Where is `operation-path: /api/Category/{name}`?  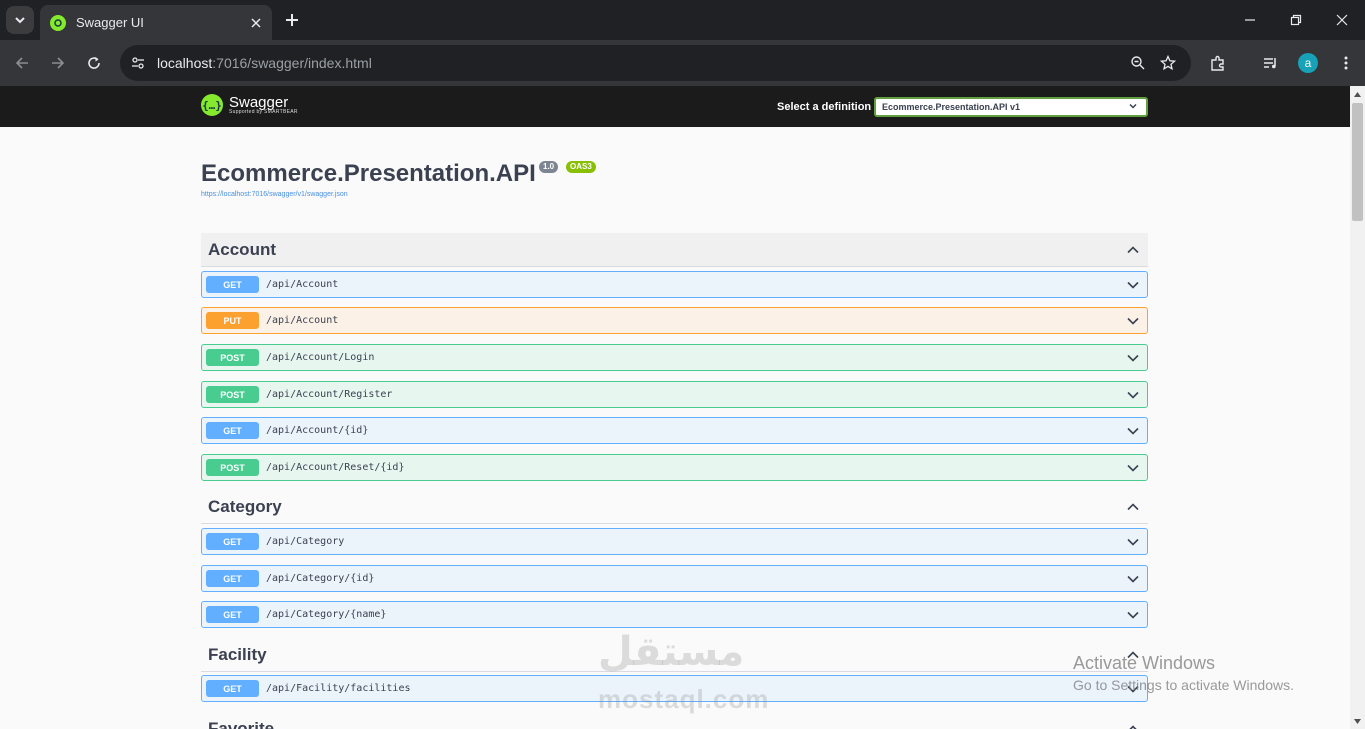
operation-path: /api/Category/{name} is located at coordinates (326, 614).